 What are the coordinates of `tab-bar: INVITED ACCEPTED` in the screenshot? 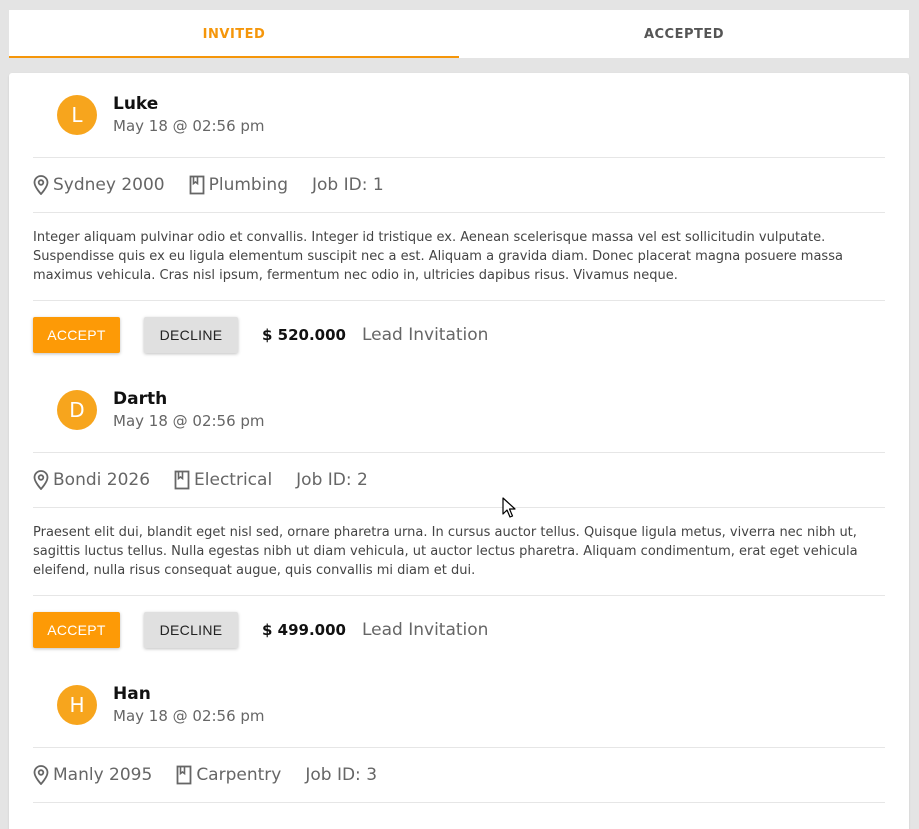 It's located at (459, 34).